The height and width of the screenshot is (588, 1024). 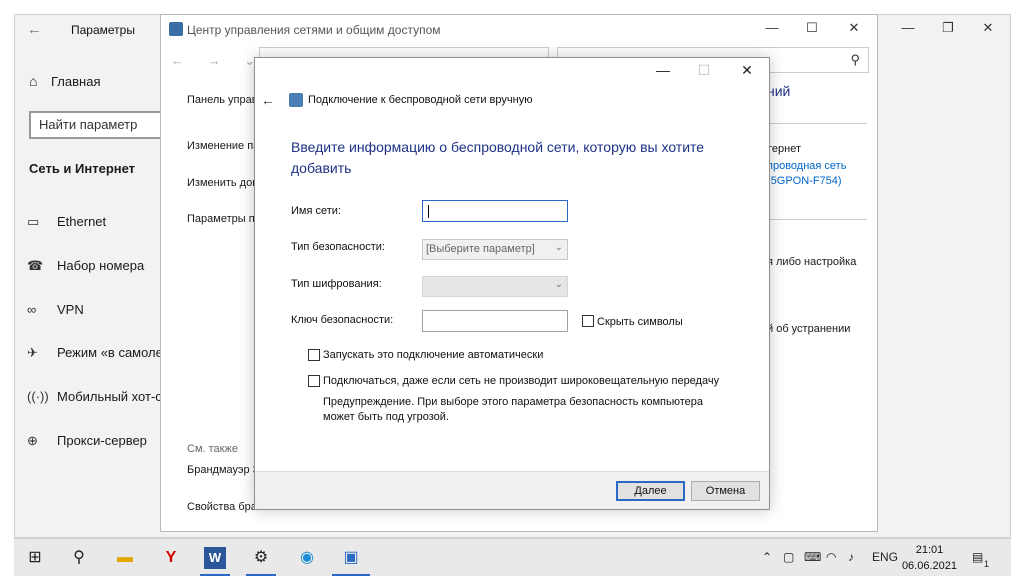 I want to click on hide-chars-checkbox, so click(x=588, y=321).